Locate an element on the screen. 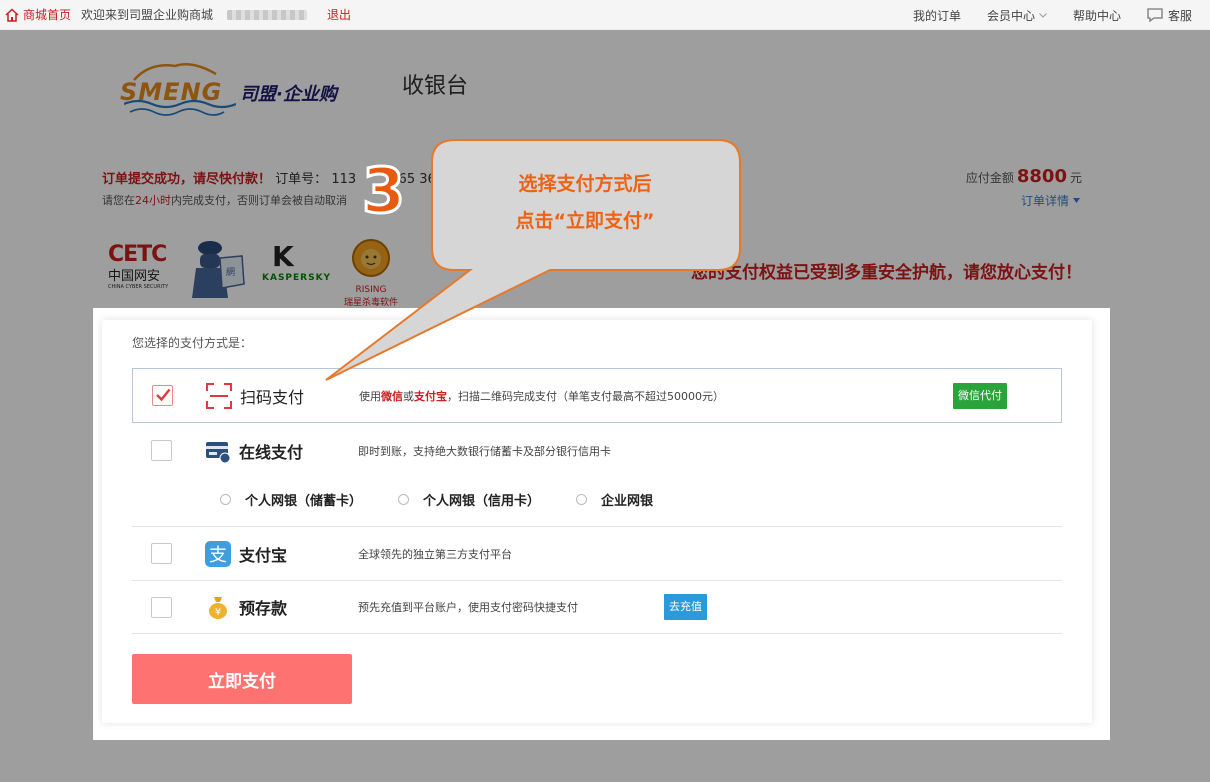  amount-label: 应付金额 is located at coordinates (989, 178).